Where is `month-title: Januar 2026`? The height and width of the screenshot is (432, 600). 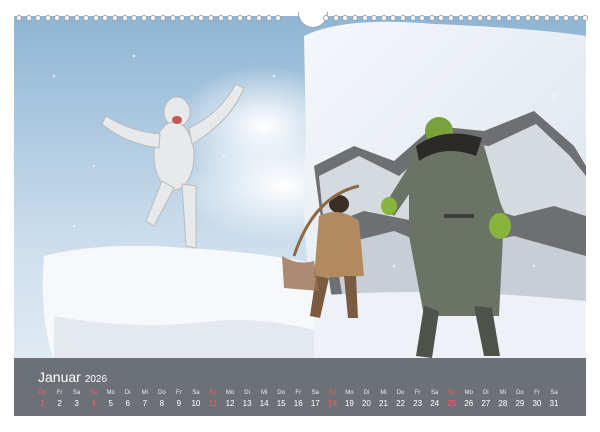
month-title: Januar 2026 is located at coordinates (72, 377).